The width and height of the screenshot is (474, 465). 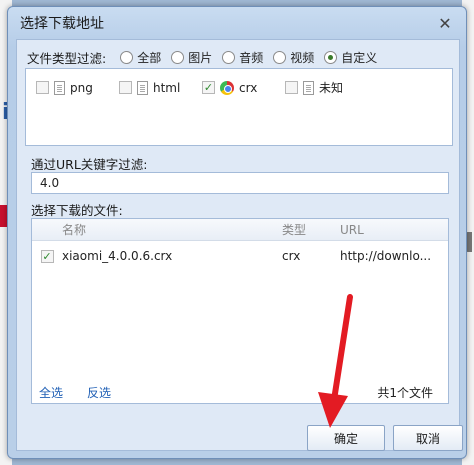 I want to click on row-check-cell: ✓, so click(x=47, y=256).